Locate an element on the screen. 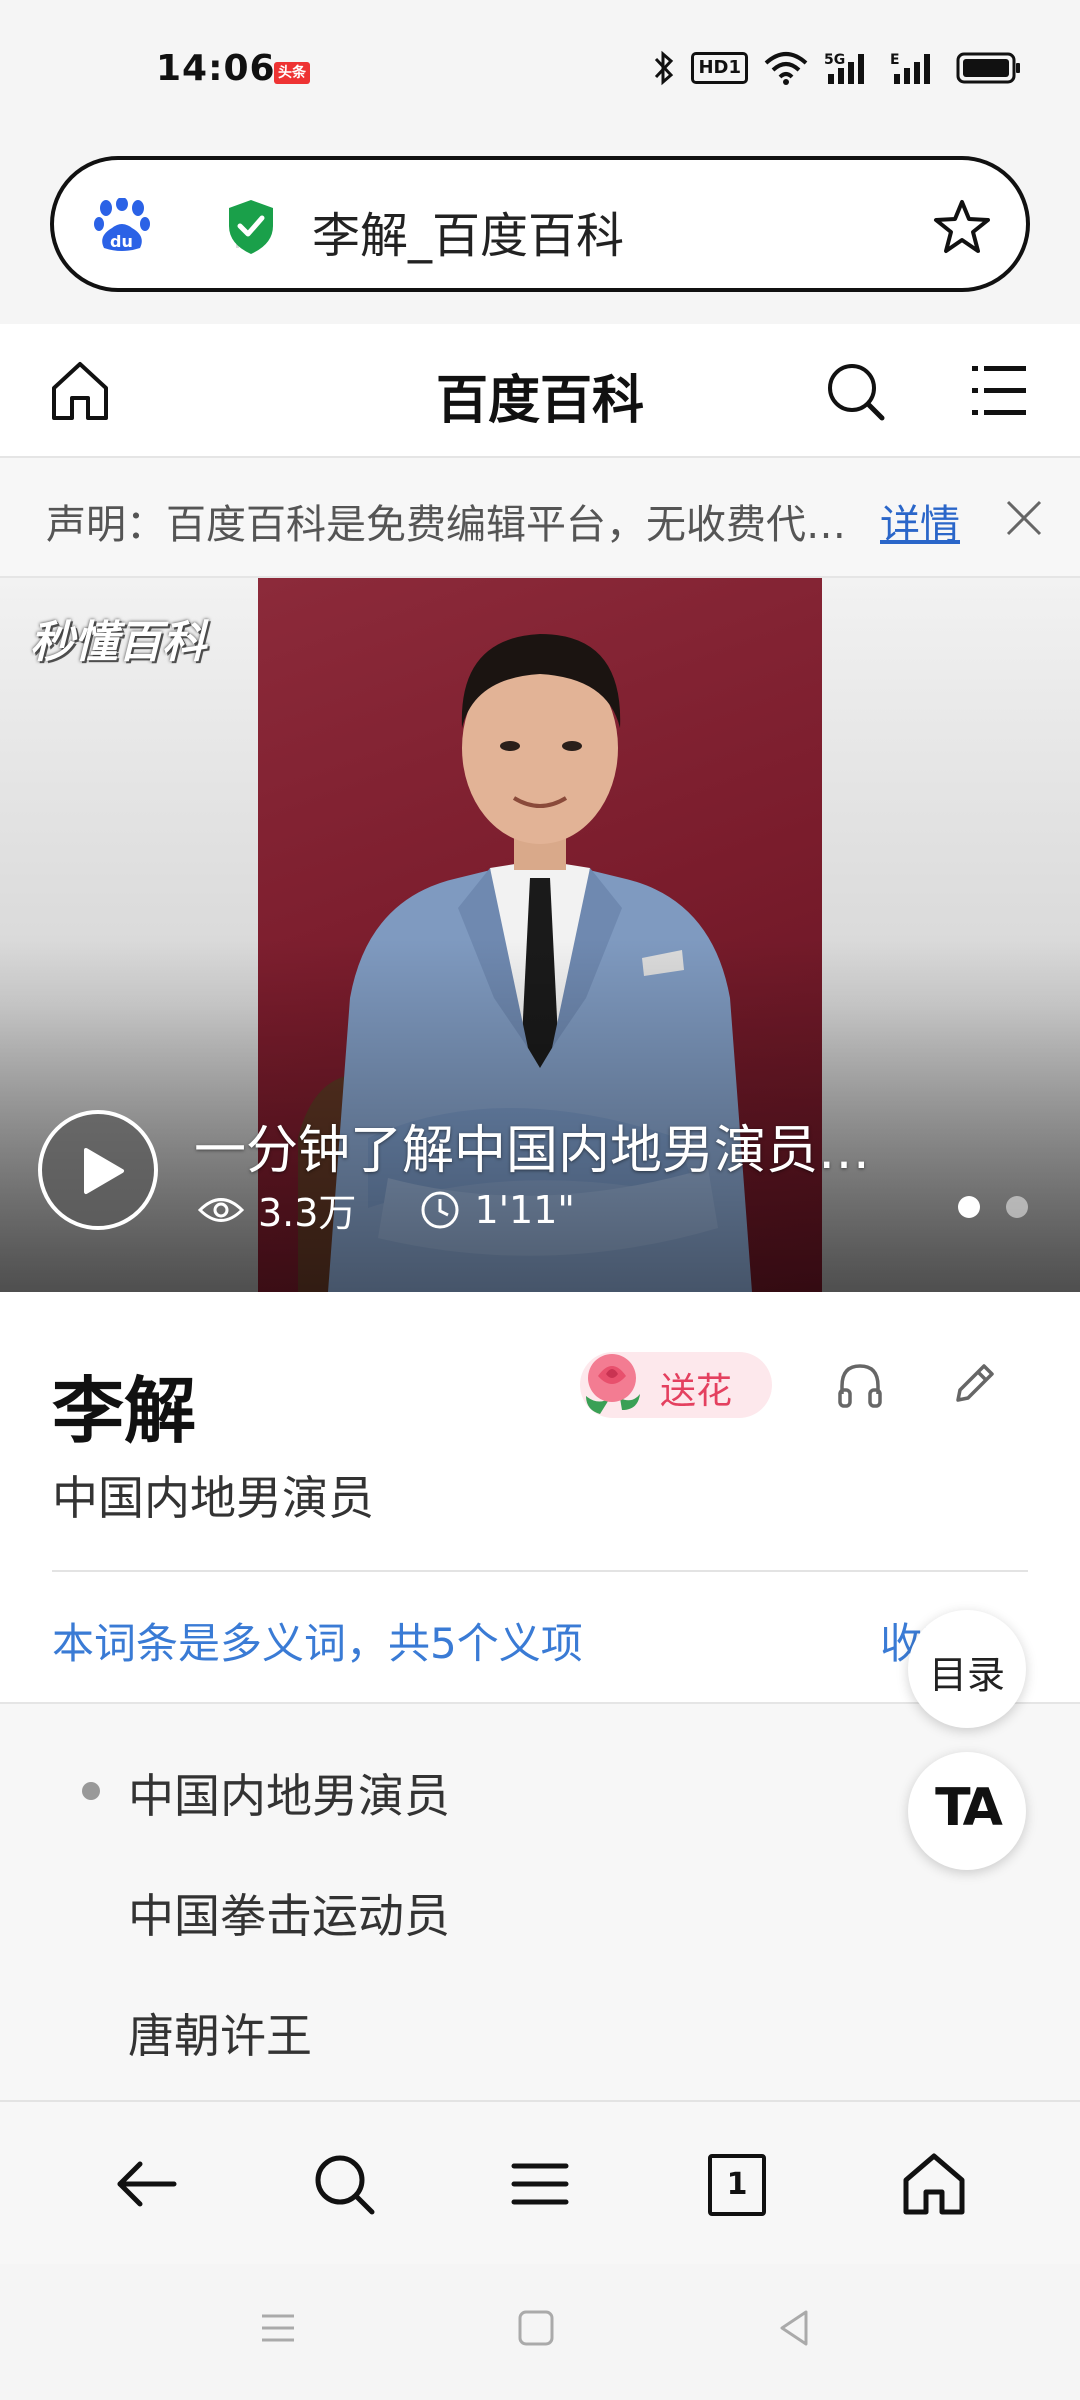  entry-title: 李解 is located at coordinates (124, 1411).